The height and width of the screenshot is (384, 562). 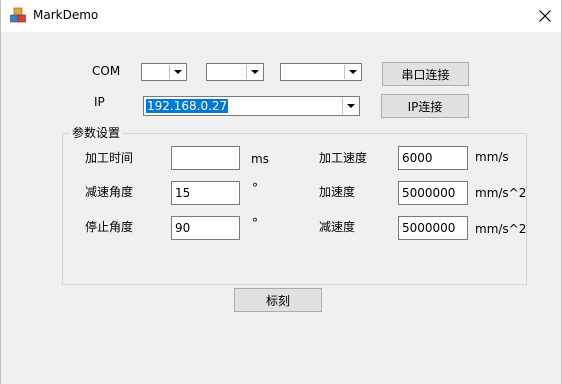 I want to click on title-bar: MarkDemo, so click(x=281, y=16).